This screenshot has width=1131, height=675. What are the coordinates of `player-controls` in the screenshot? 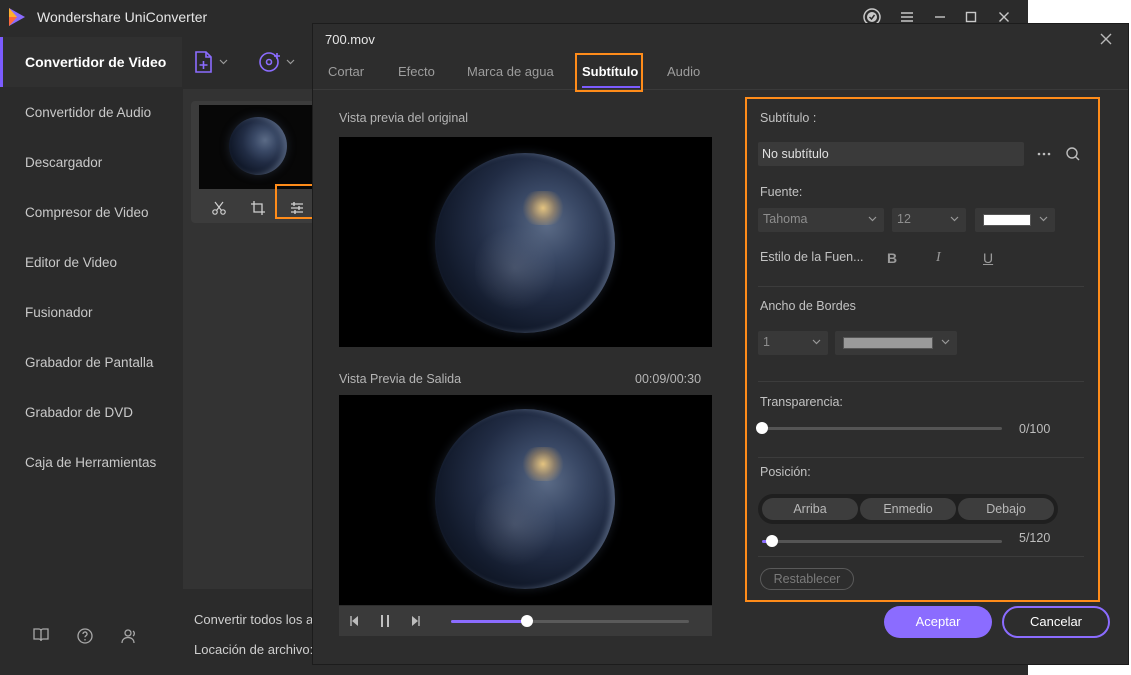 It's located at (525, 621).